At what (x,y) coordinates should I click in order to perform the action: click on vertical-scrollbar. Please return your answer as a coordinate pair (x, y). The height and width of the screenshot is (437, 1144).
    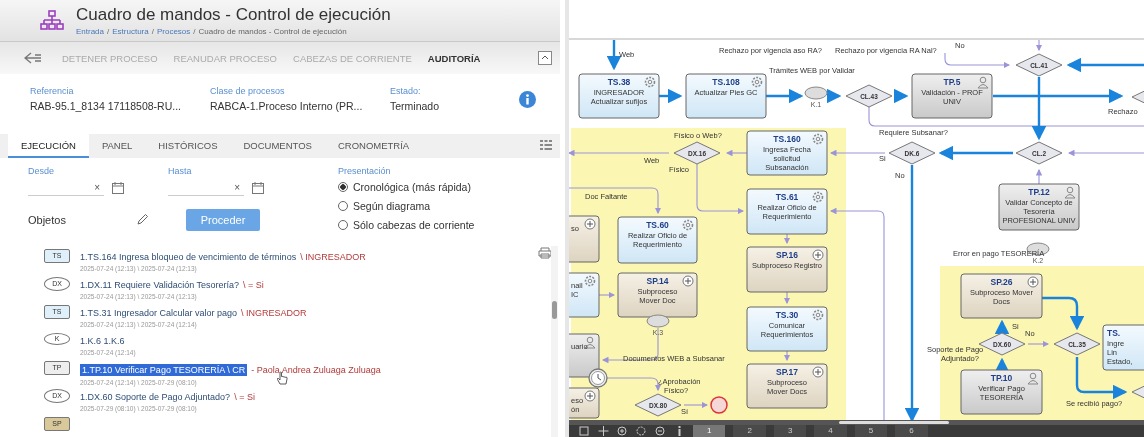
    Looking at the image, I should click on (554, 341).